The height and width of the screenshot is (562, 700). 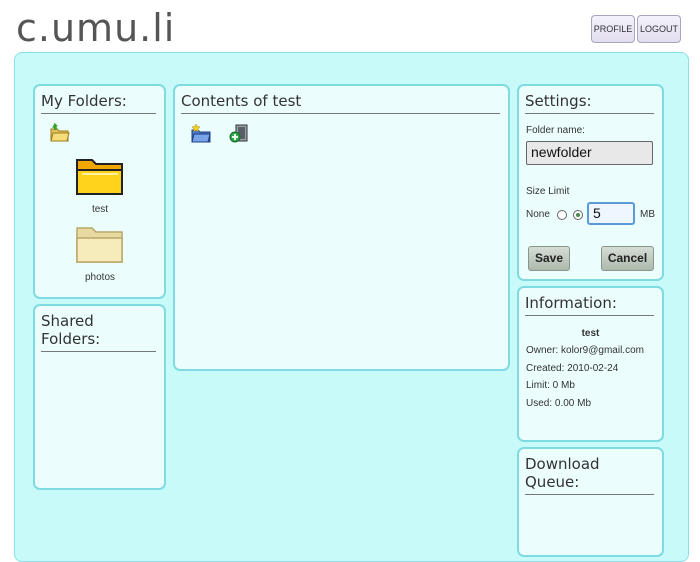 I want to click on new-subfolder-icon, so click(x=201, y=134).